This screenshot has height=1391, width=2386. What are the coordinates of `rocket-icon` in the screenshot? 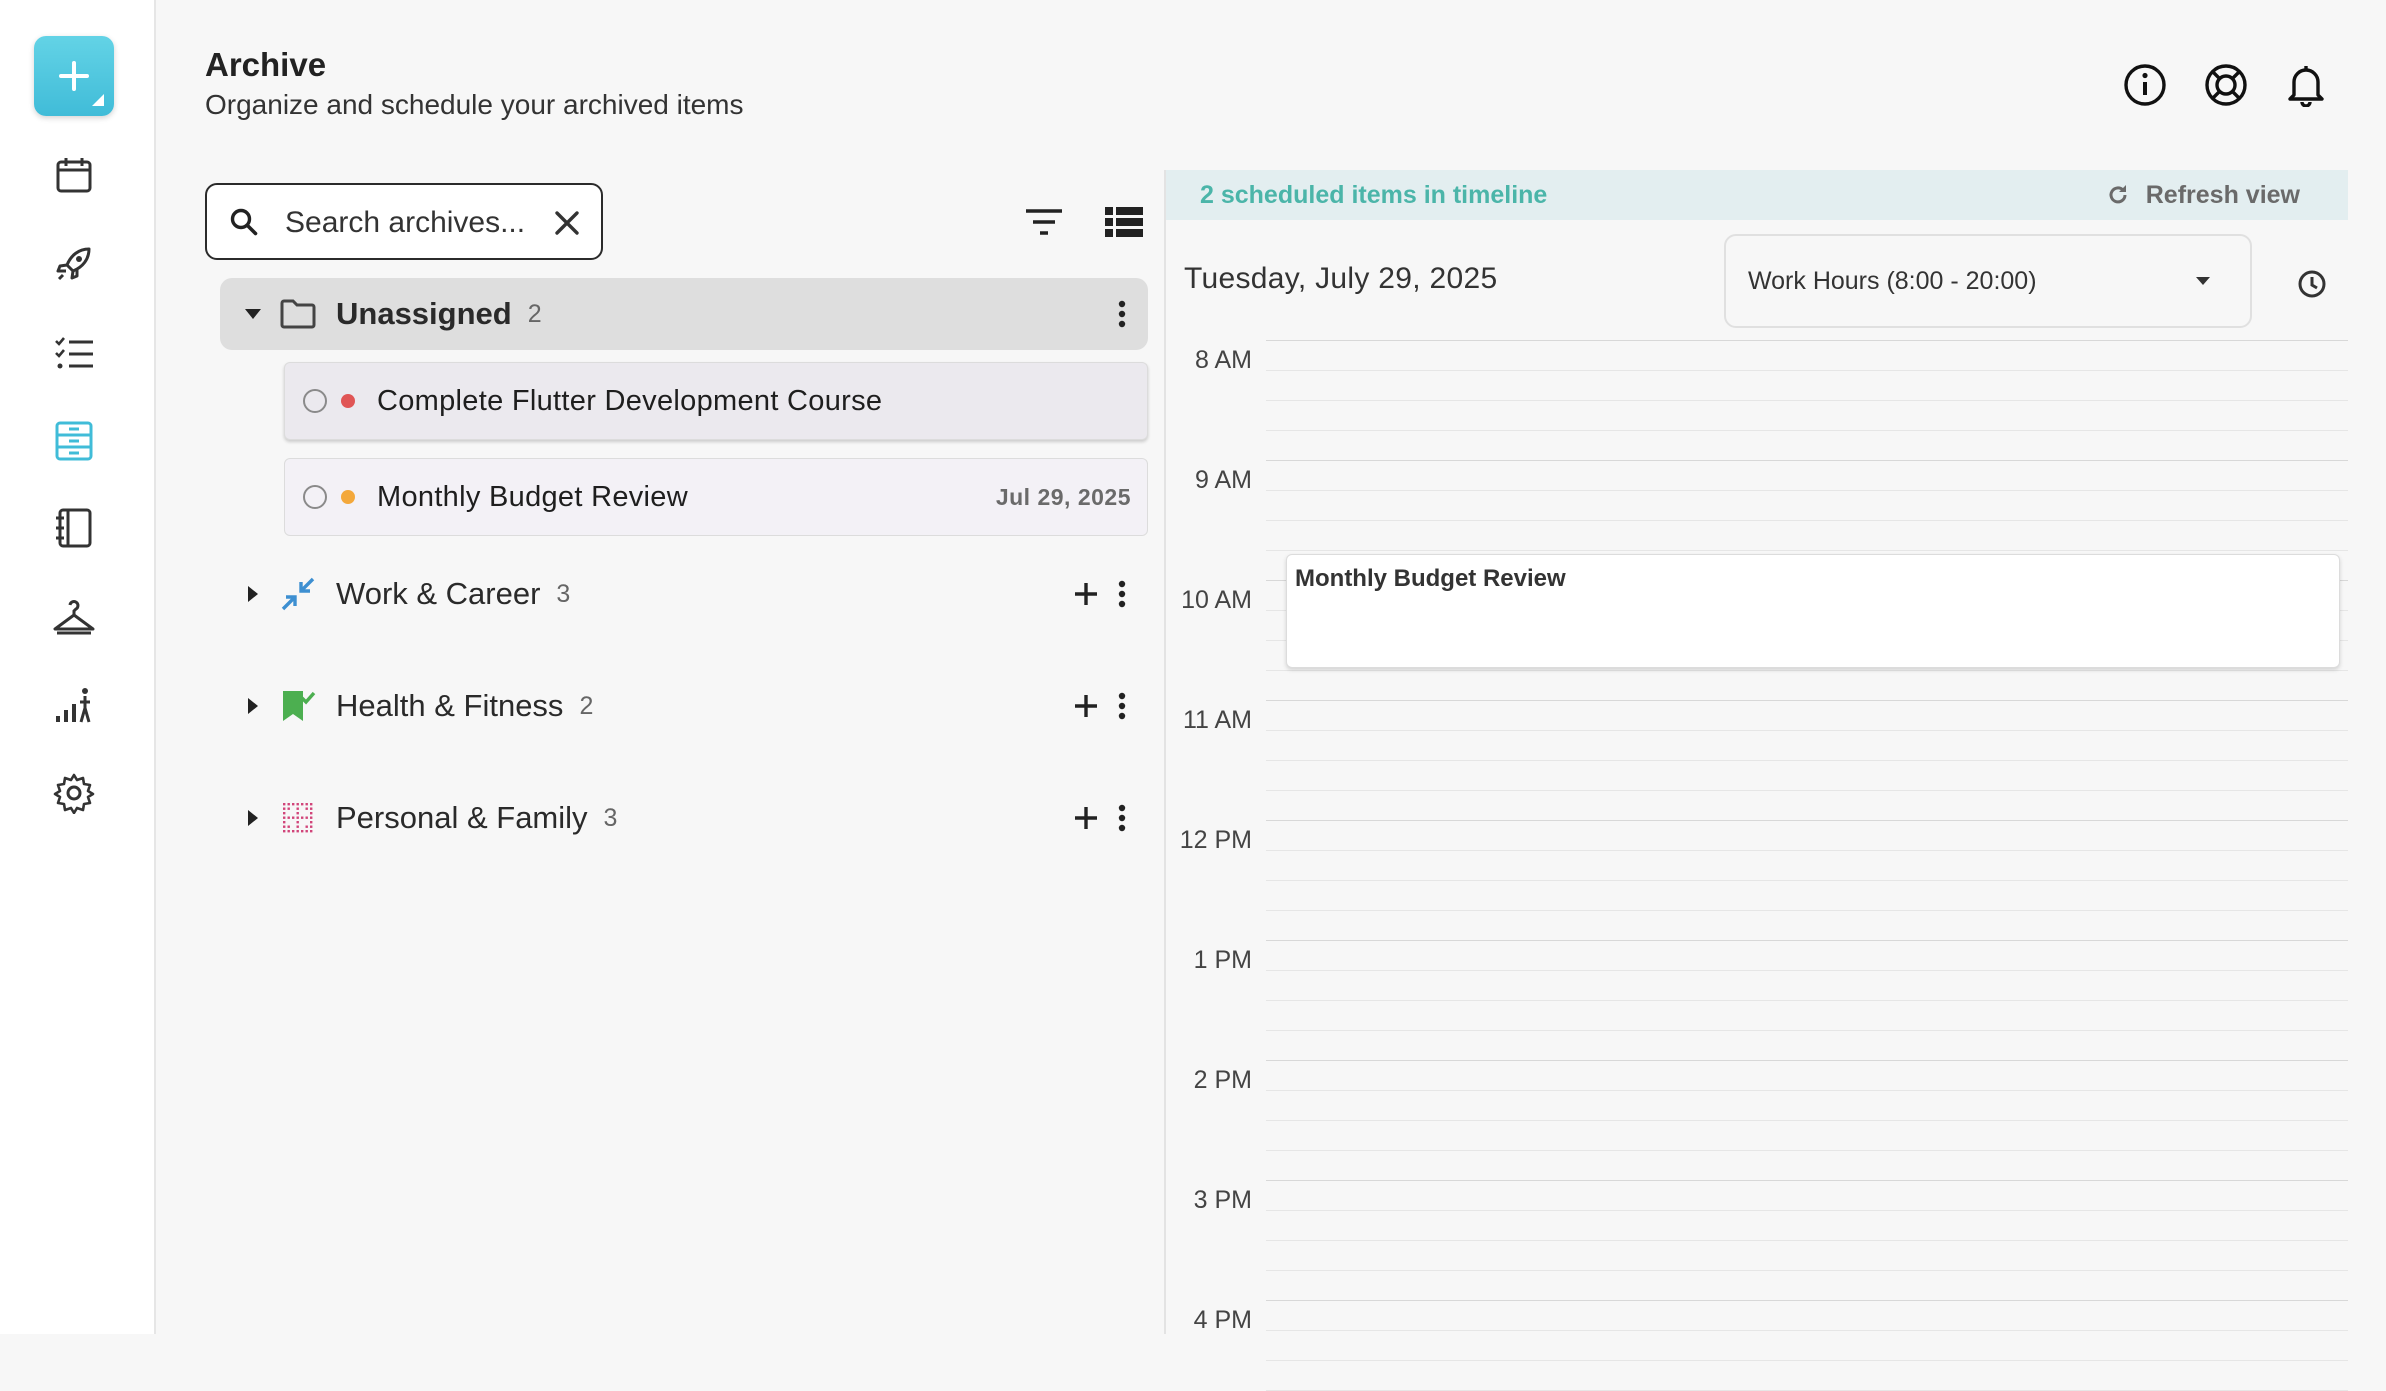 It's located at (73, 264).